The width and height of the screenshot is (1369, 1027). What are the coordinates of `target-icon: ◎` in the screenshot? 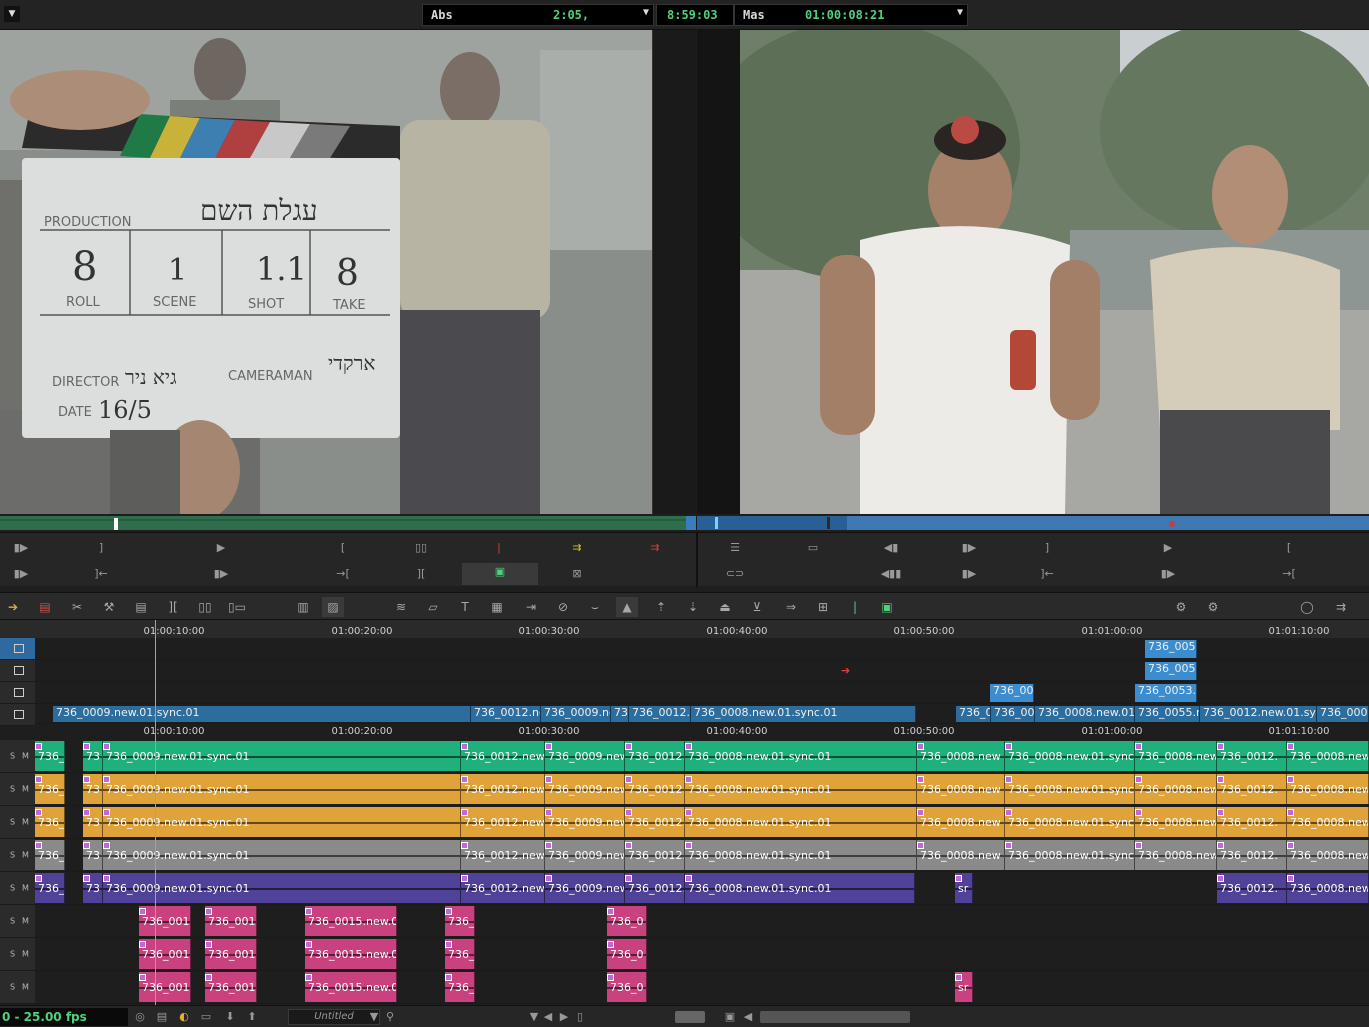 It's located at (140, 1017).